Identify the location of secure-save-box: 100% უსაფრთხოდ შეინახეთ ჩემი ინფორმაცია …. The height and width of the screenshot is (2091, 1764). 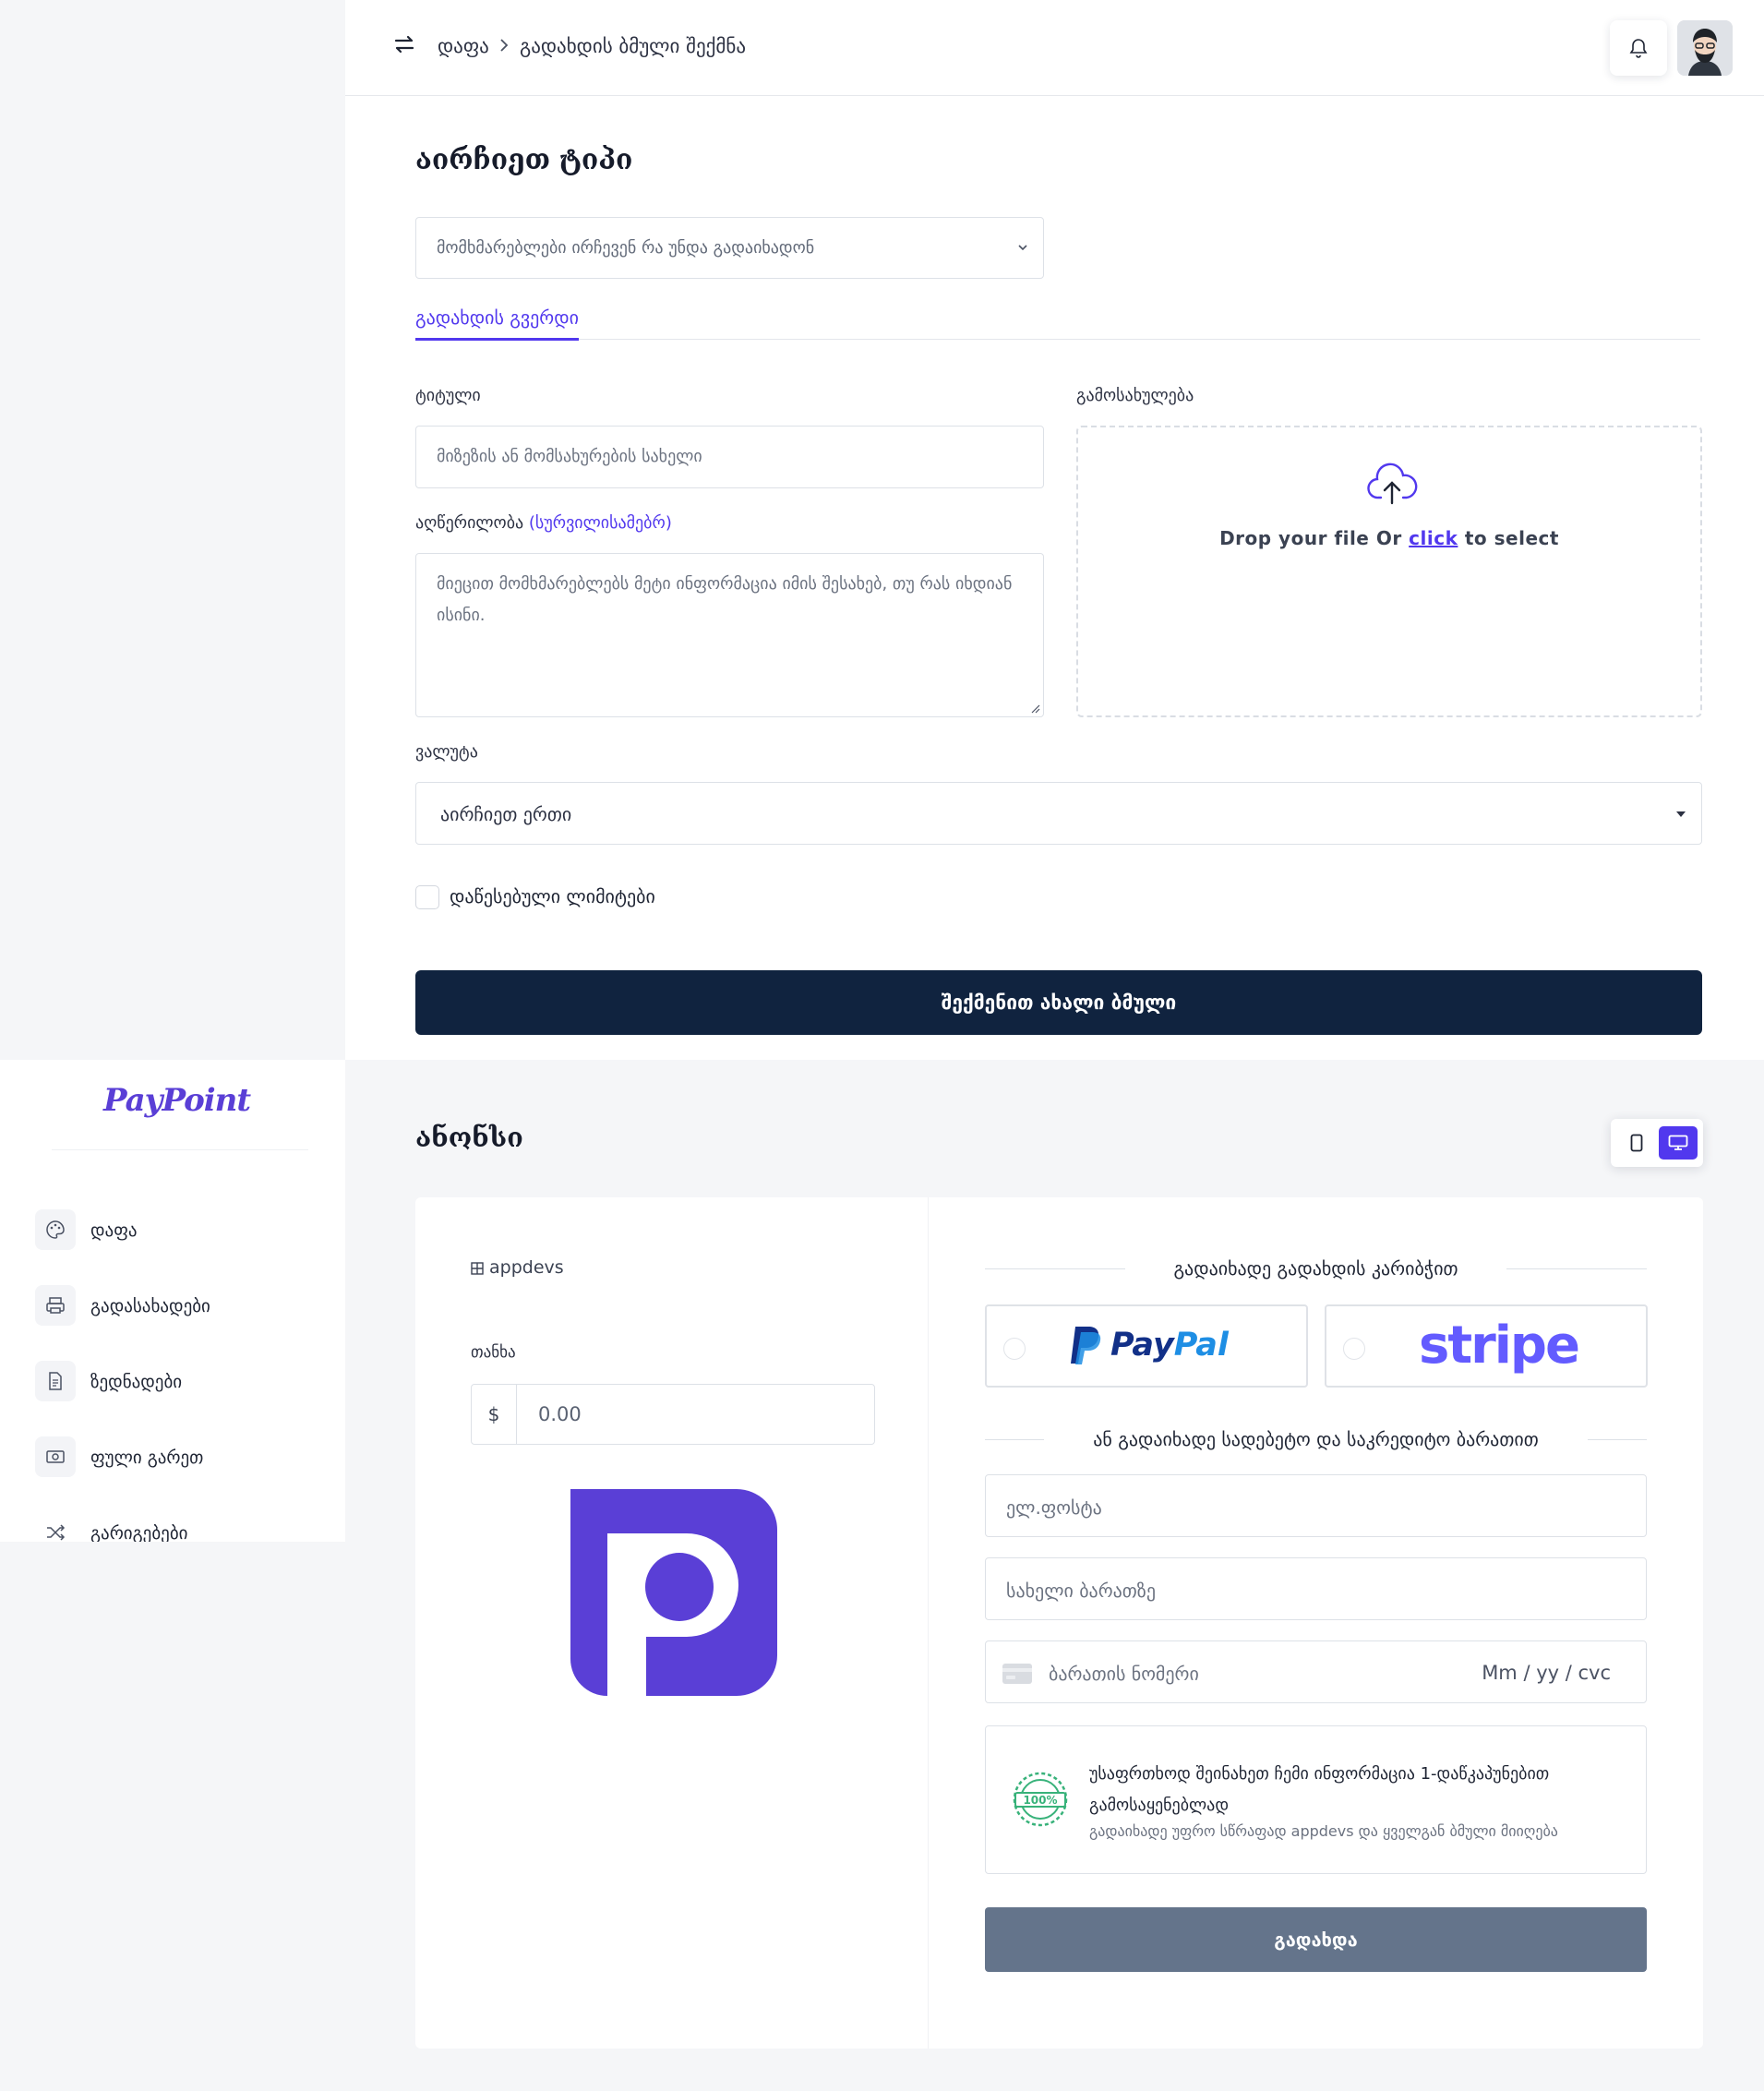
(1316, 1799).